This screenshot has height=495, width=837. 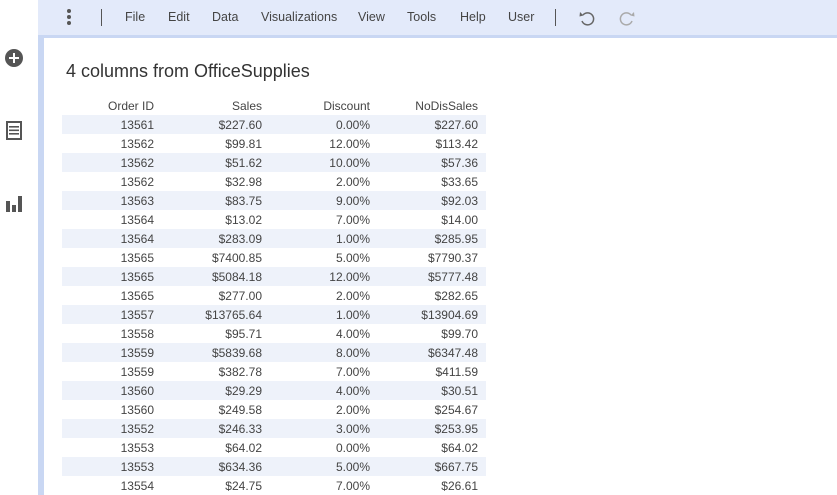 What do you see at coordinates (371, 17) in the screenshot?
I see `menu-view: View` at bounding box center [371, 17].